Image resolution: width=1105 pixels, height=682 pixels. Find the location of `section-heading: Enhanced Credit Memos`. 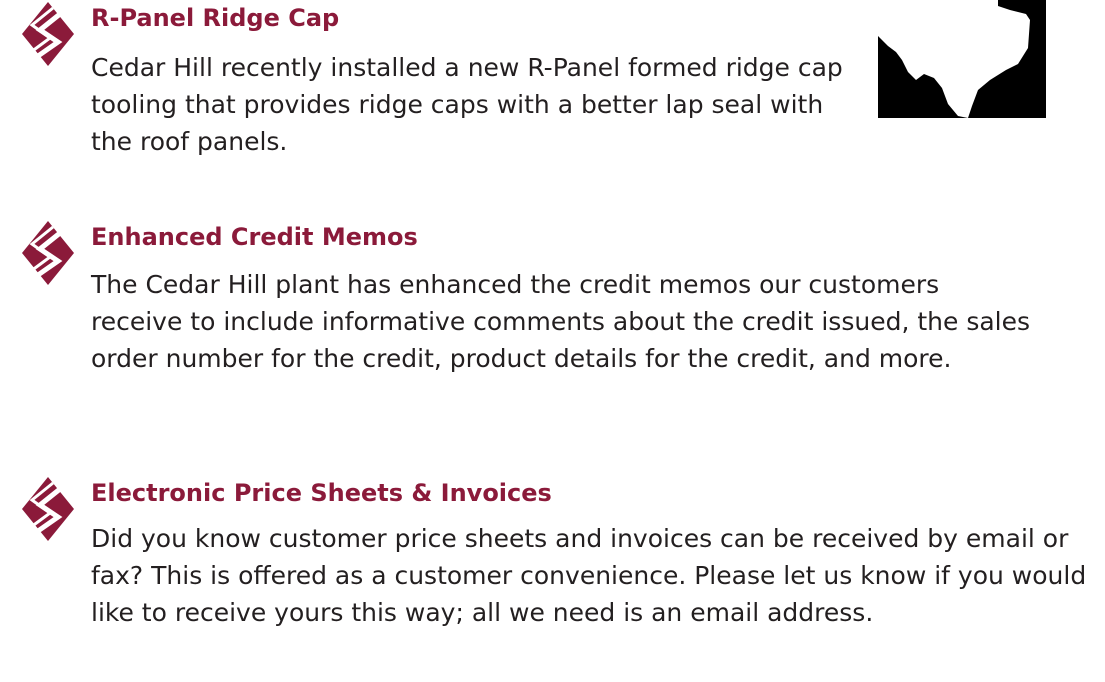

section-heading: Enhanced Credit Memos is located at coordinates (254, 237).